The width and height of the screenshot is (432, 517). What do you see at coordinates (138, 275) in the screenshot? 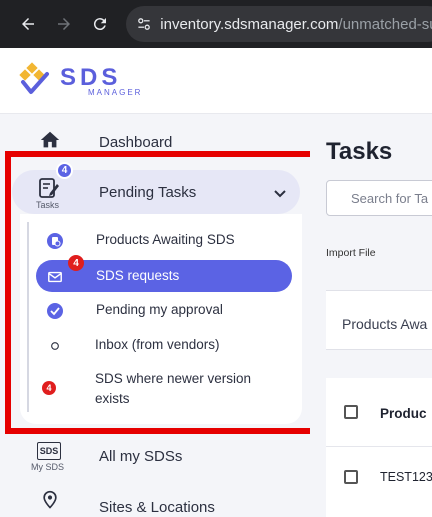
I see `sds-requests-label: SDS requests` at bounding box center [138, 275].